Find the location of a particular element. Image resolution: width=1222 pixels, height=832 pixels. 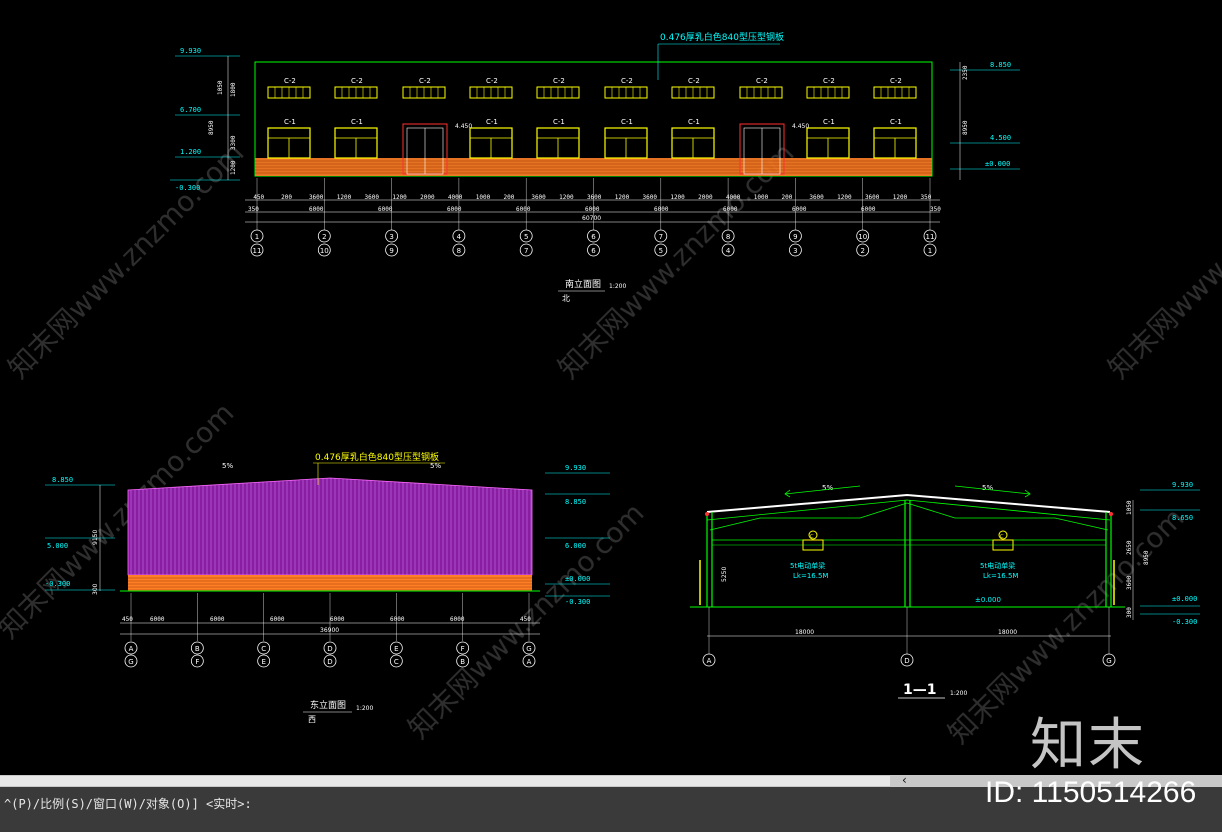

command-prompt: ^(P)/比例(S)/窗口(W)/对象(O)] <实时>: is located at coordinates (128, 803).